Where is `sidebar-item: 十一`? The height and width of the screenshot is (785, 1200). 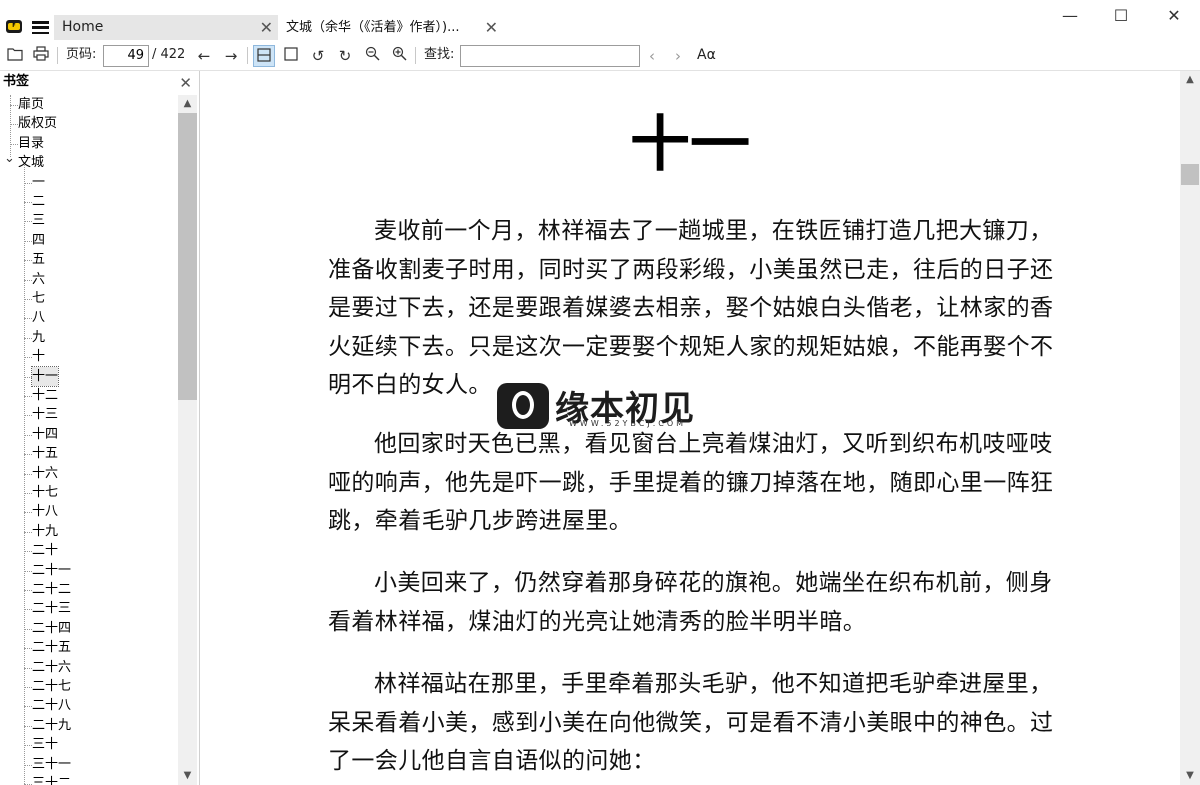 sidebar-item: 十一 is located at coordinates (90, 376).